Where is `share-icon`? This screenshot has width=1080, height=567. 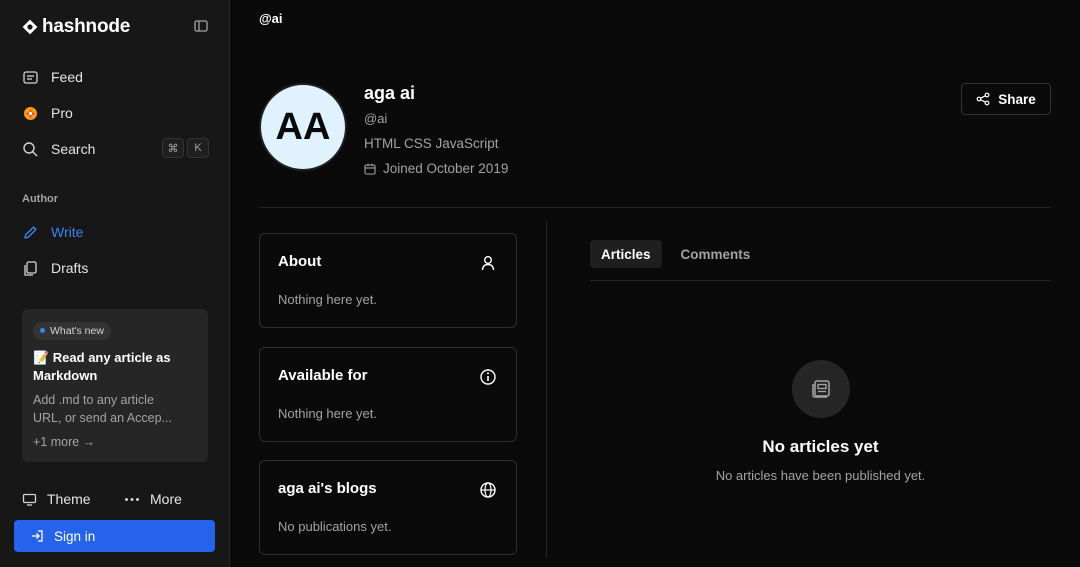 share-icon is located at coordinates (983, 99).